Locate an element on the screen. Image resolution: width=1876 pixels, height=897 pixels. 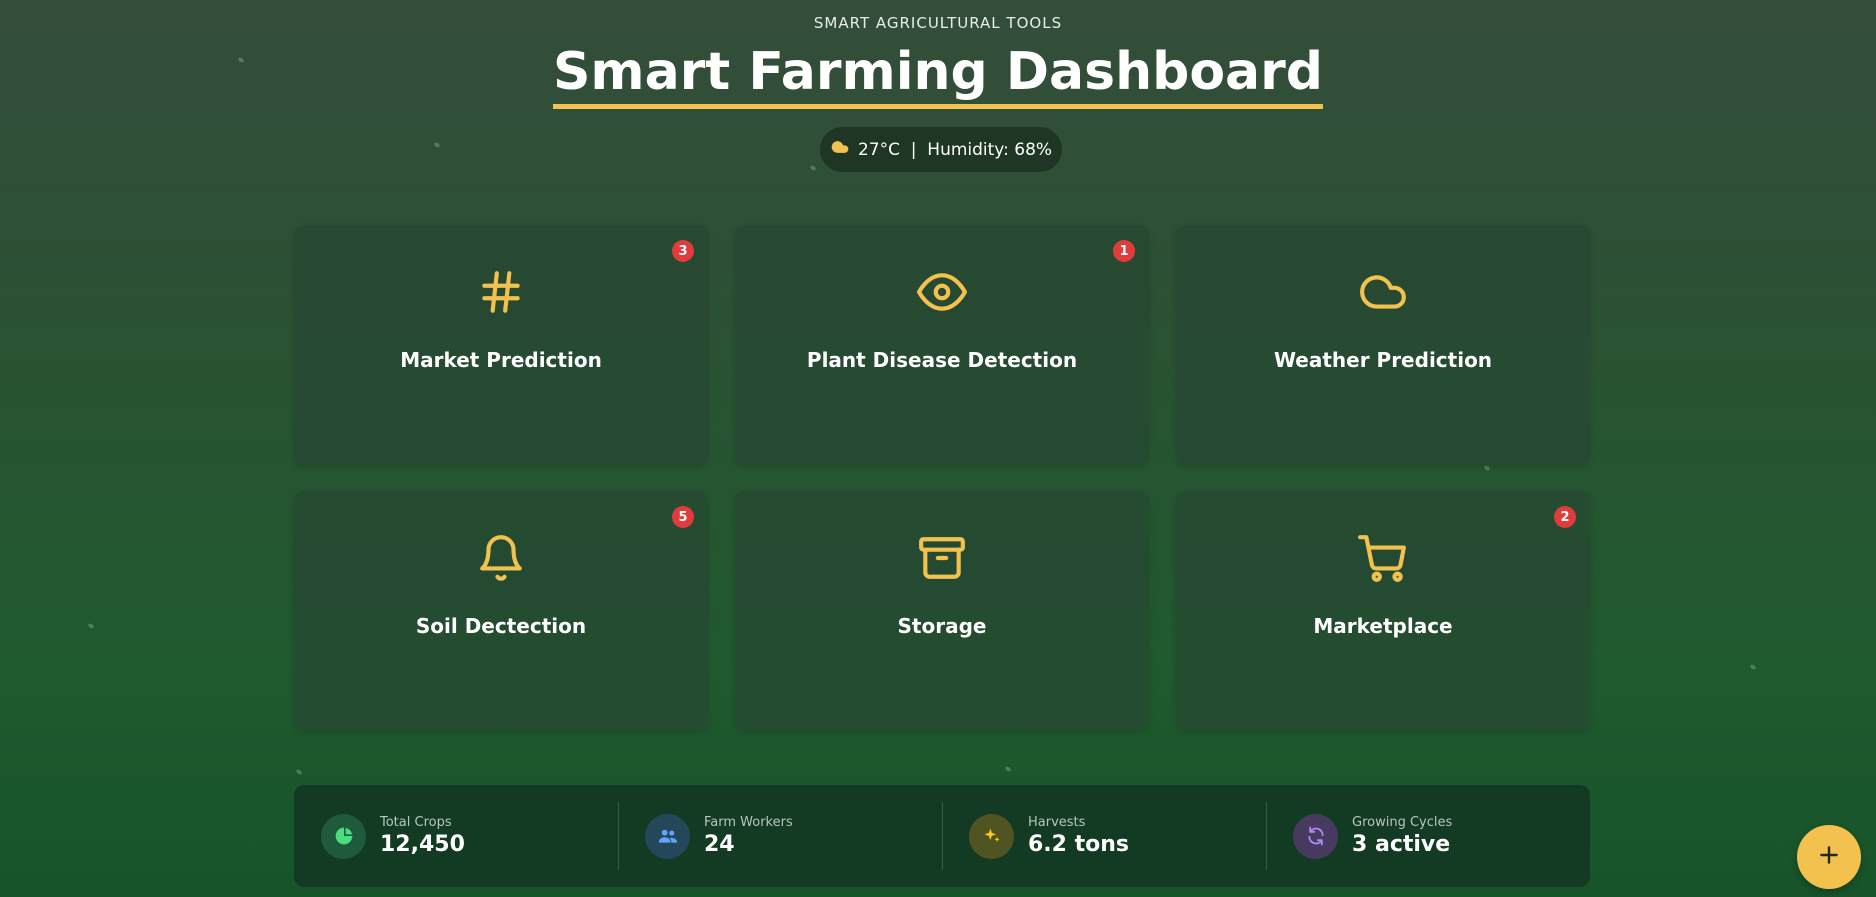
card-weather-prediction: Weather Prediction is located at coordinates (1383, 345).